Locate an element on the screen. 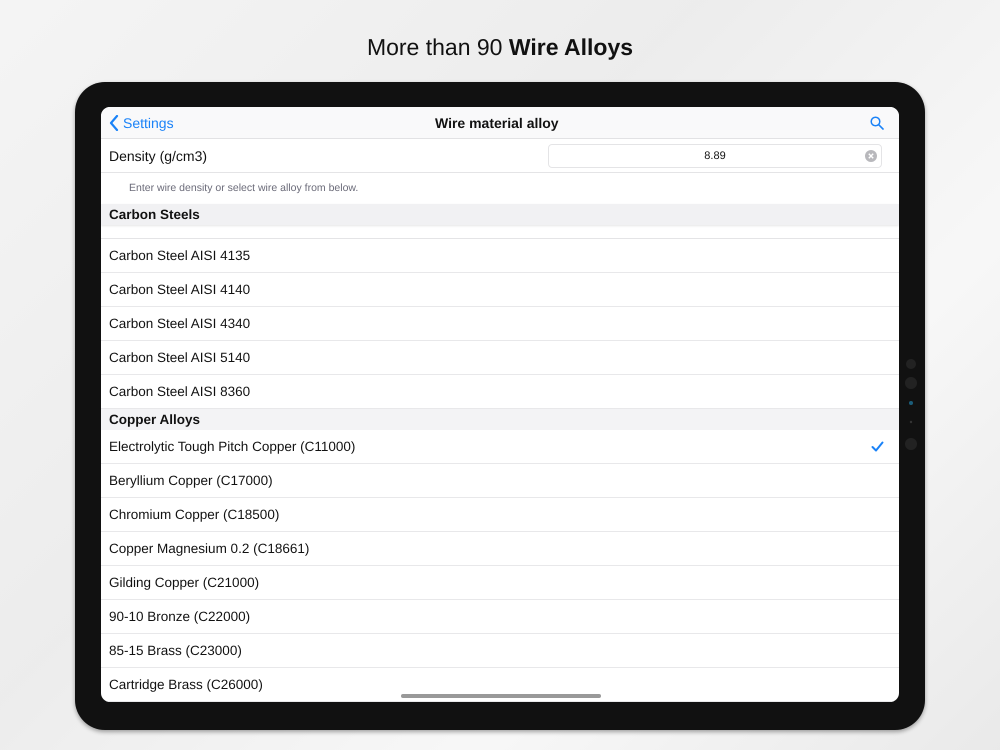  hint-text: Enter wire density or select wire alloy from below. is located at coordinates (244, 188).